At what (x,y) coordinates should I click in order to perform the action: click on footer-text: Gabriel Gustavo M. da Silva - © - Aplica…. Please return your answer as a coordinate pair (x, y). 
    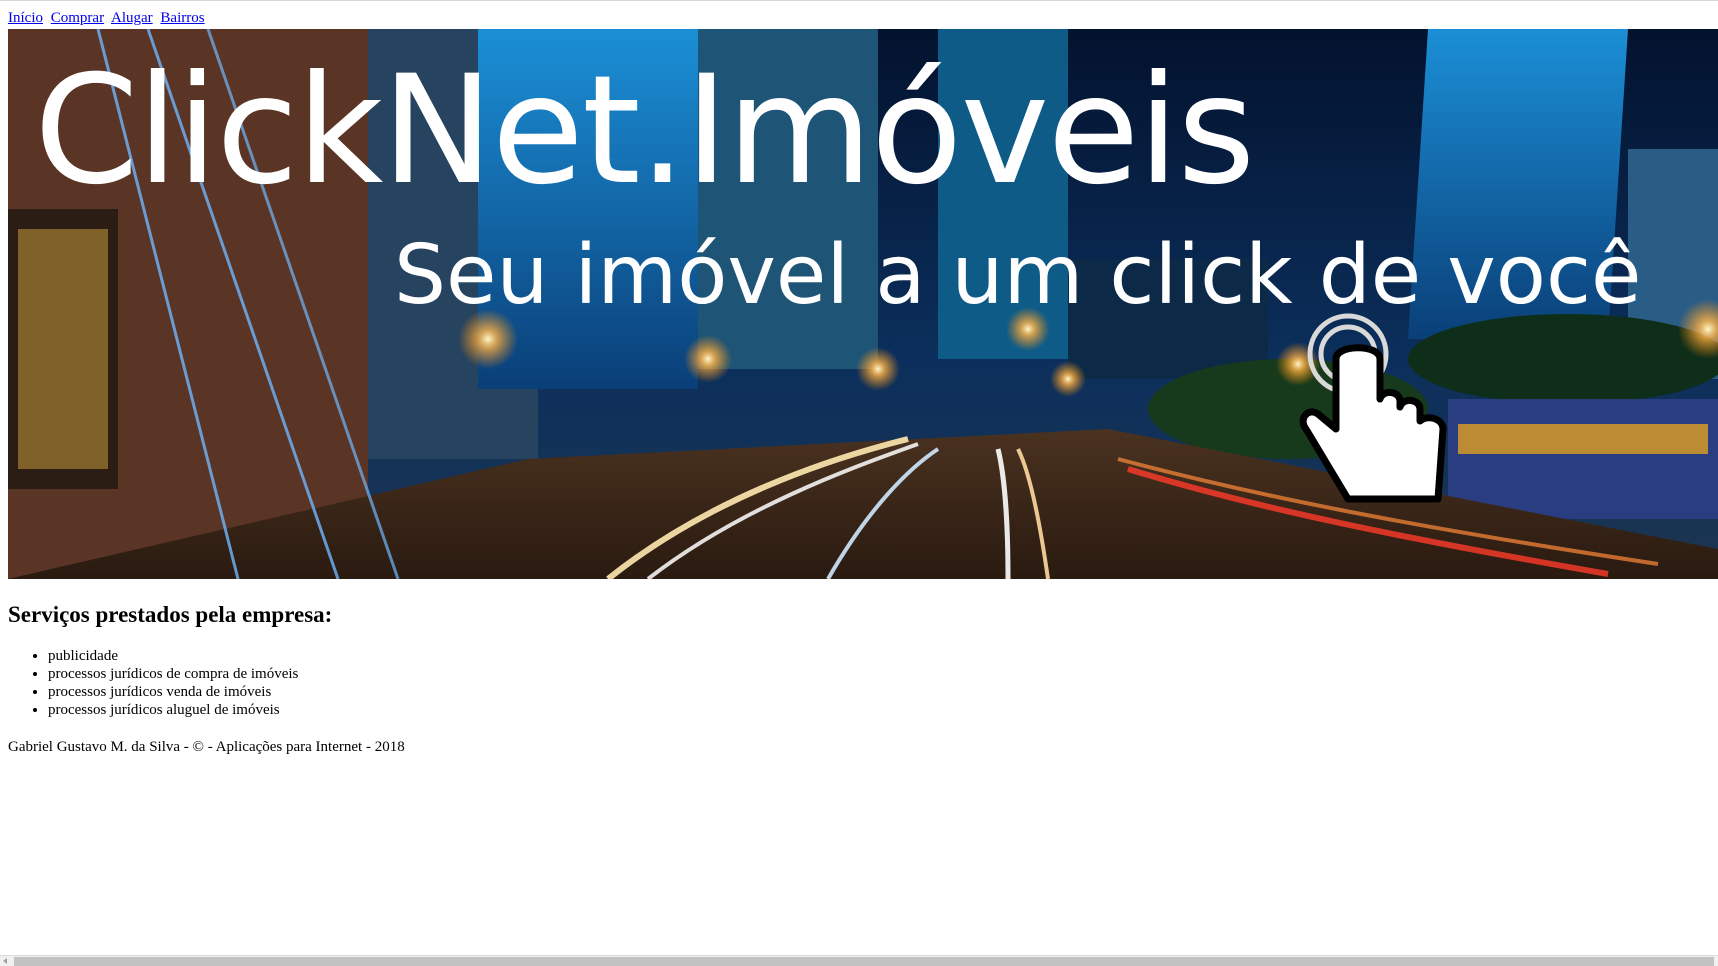
    Looking at the image, I should click on (206, 747).